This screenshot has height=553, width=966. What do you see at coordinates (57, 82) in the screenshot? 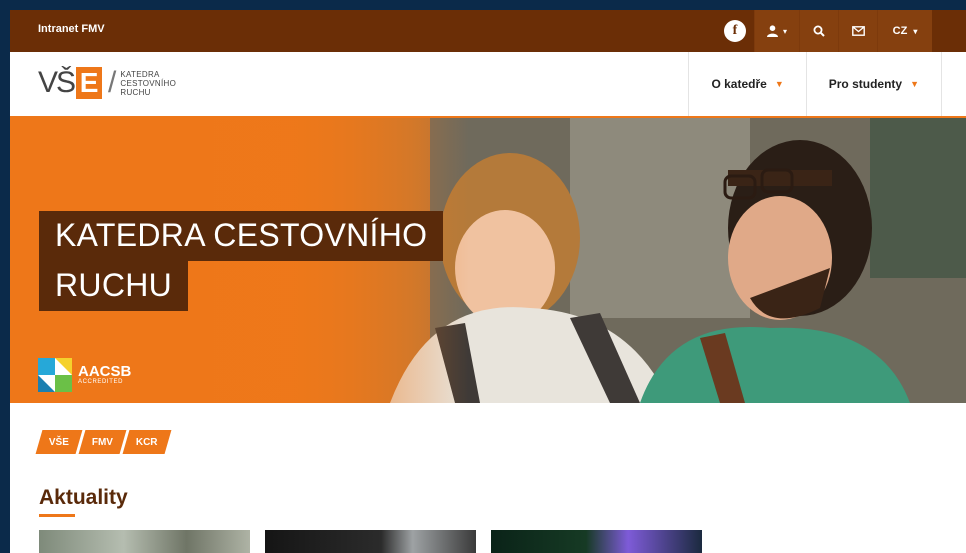
I see `logo-vs-mark: VŠ` at bounding box center [57, 82].